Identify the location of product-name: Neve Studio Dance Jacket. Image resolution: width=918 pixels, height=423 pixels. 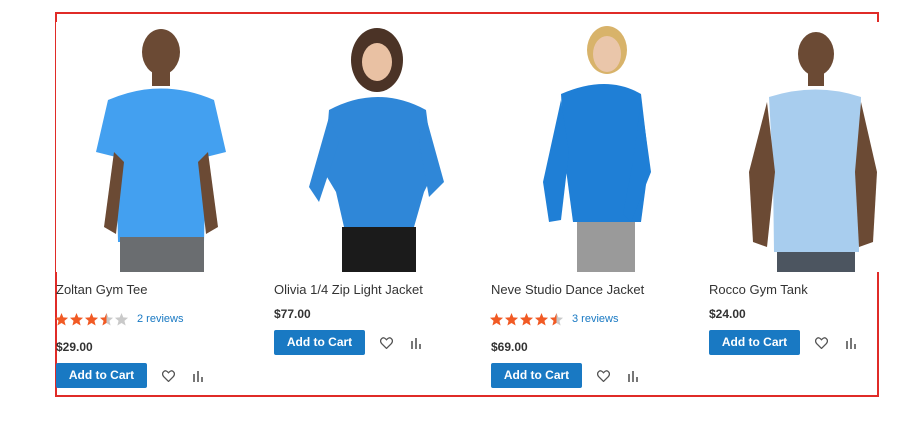
(567, 289).